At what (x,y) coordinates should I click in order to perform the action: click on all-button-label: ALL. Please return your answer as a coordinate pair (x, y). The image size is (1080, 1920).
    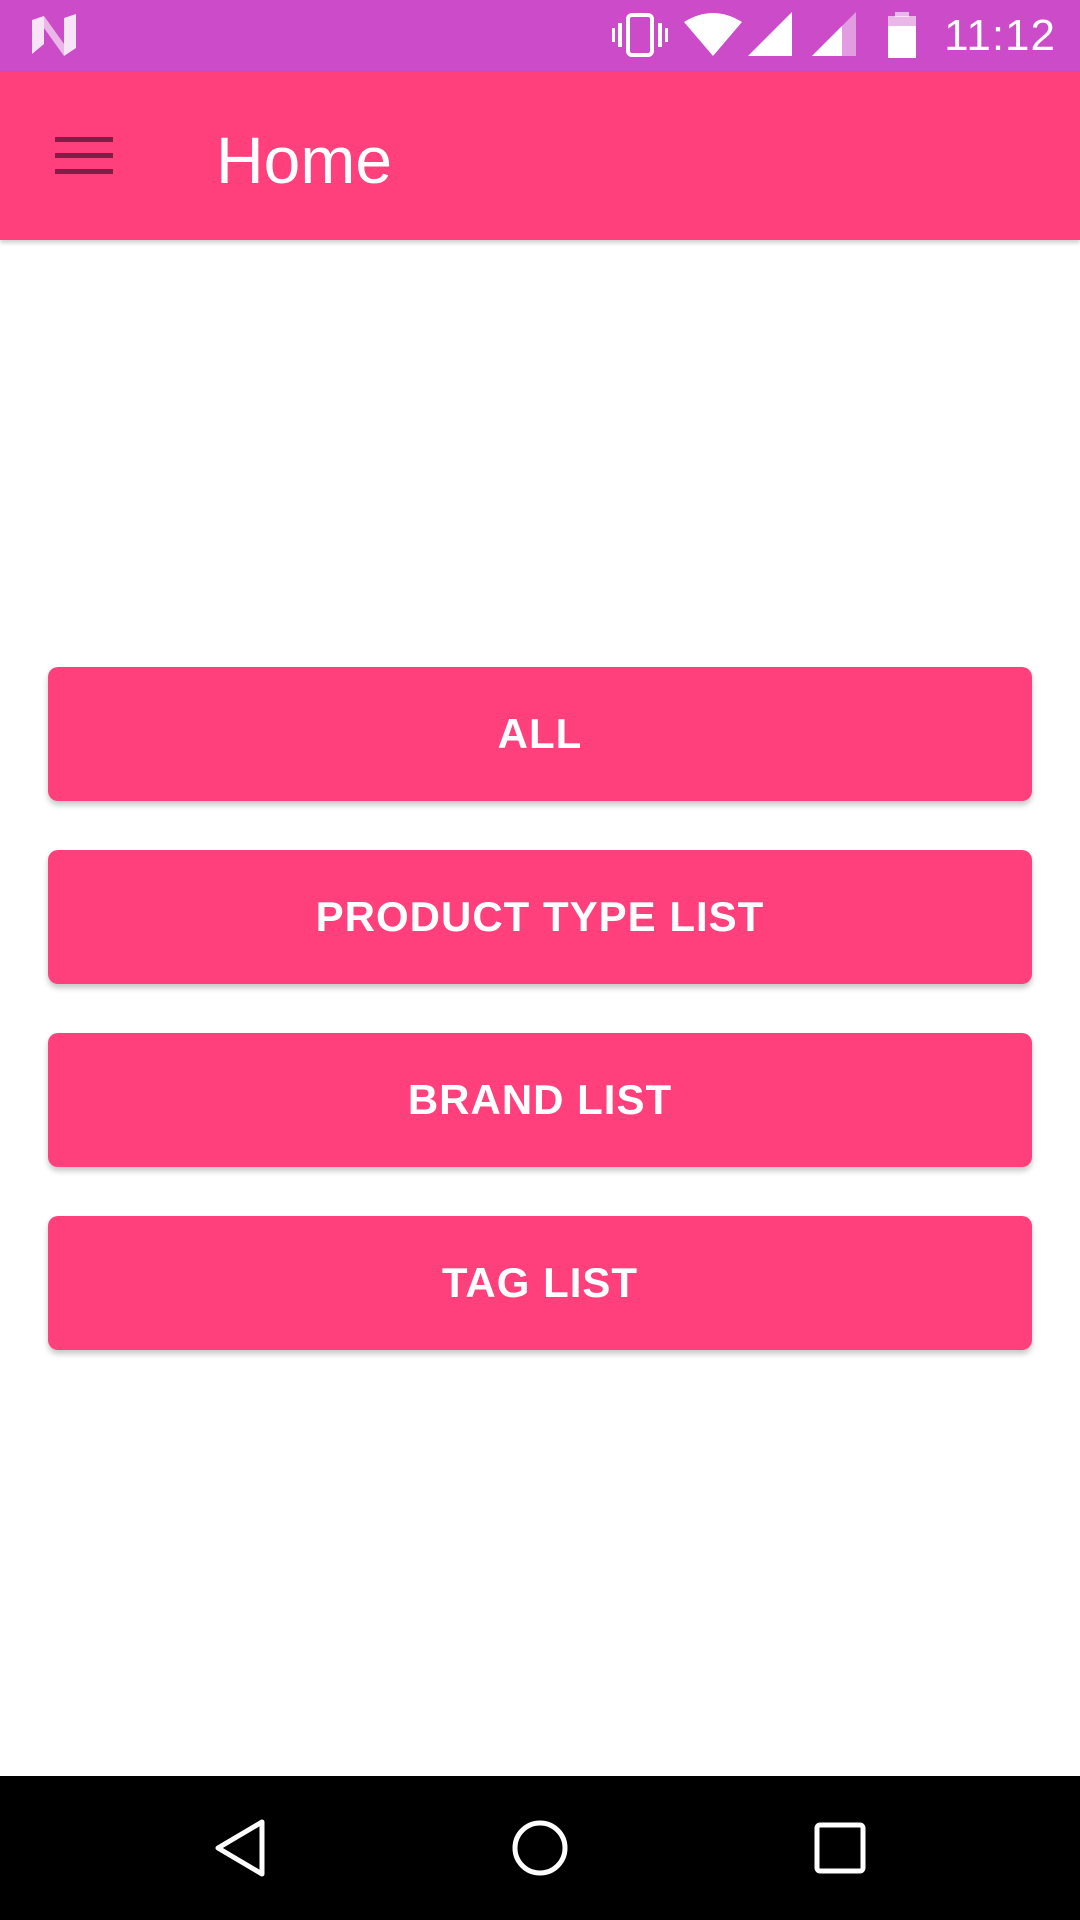
    Looking at the image, I should click on (540, 733).